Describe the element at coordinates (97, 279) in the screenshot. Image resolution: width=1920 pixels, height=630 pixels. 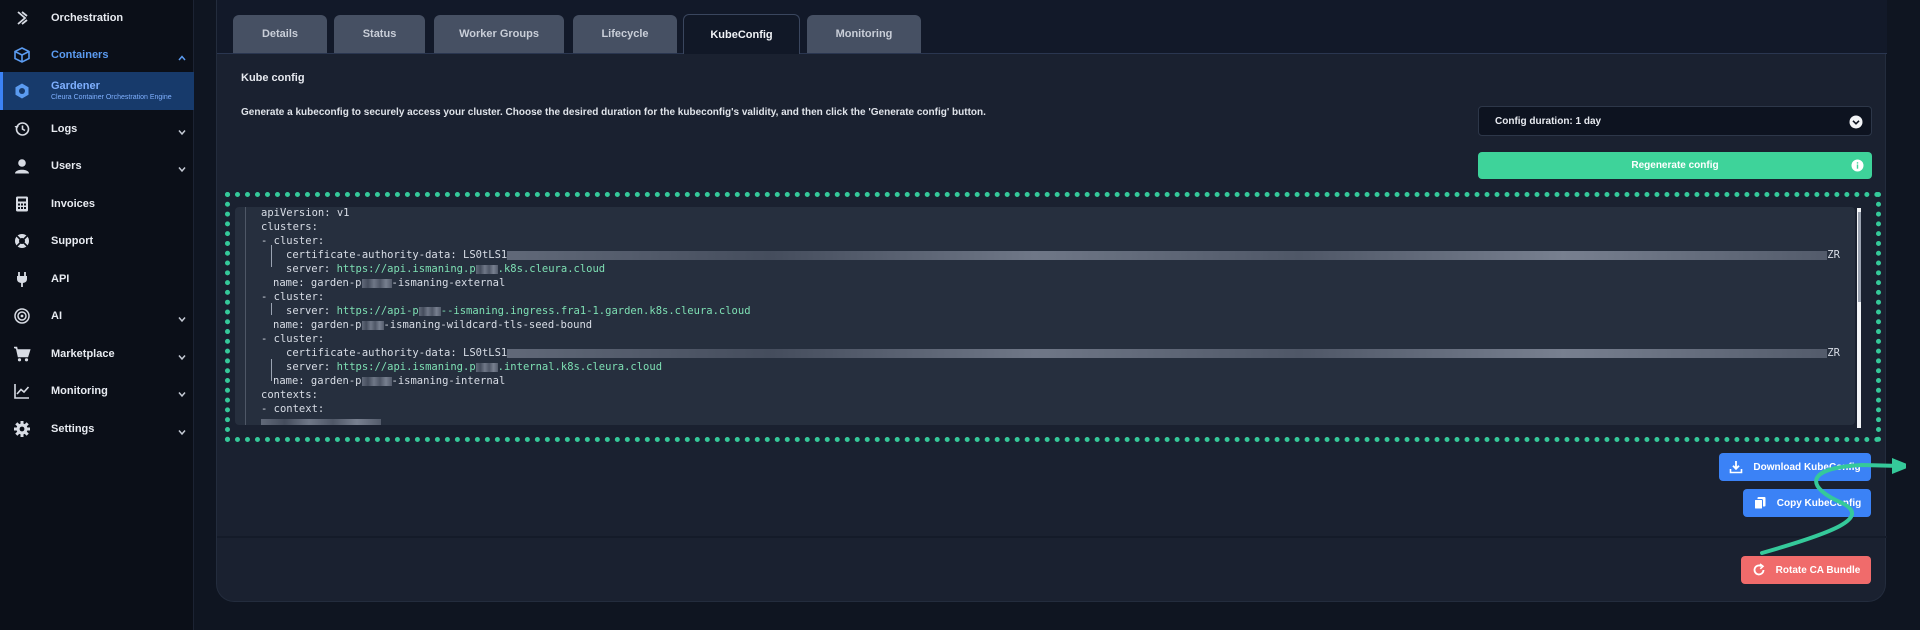
I see `sidebar-item-api: API` at that location.